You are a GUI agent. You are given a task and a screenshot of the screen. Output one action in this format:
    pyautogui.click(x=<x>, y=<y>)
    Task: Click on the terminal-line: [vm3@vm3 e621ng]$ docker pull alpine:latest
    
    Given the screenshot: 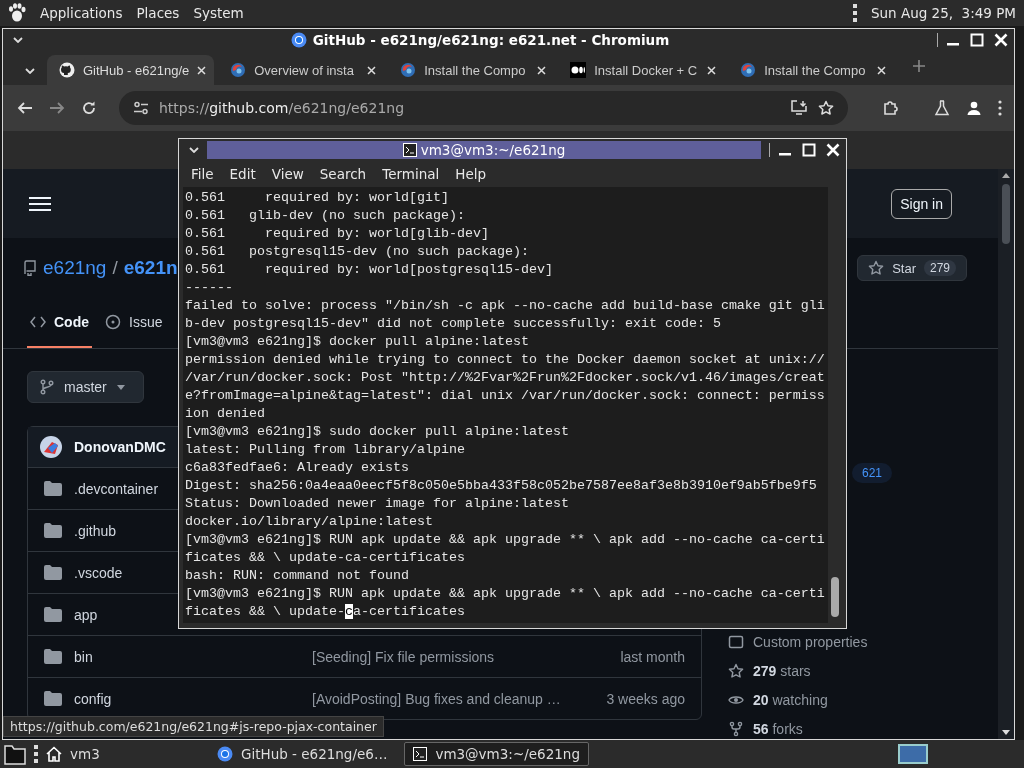 What is the action you would take?
    pyautogui.click(x=357, y=342)
    